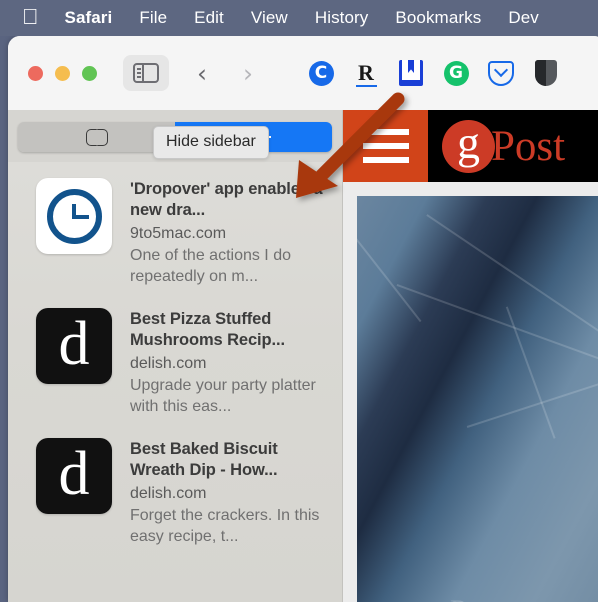 This screenshot has height=602, width=598. What do you see at coordinates (433, 73) in the screenshot?
I see `toolbar-extensions: C R G` at bounding box center [433, 73].